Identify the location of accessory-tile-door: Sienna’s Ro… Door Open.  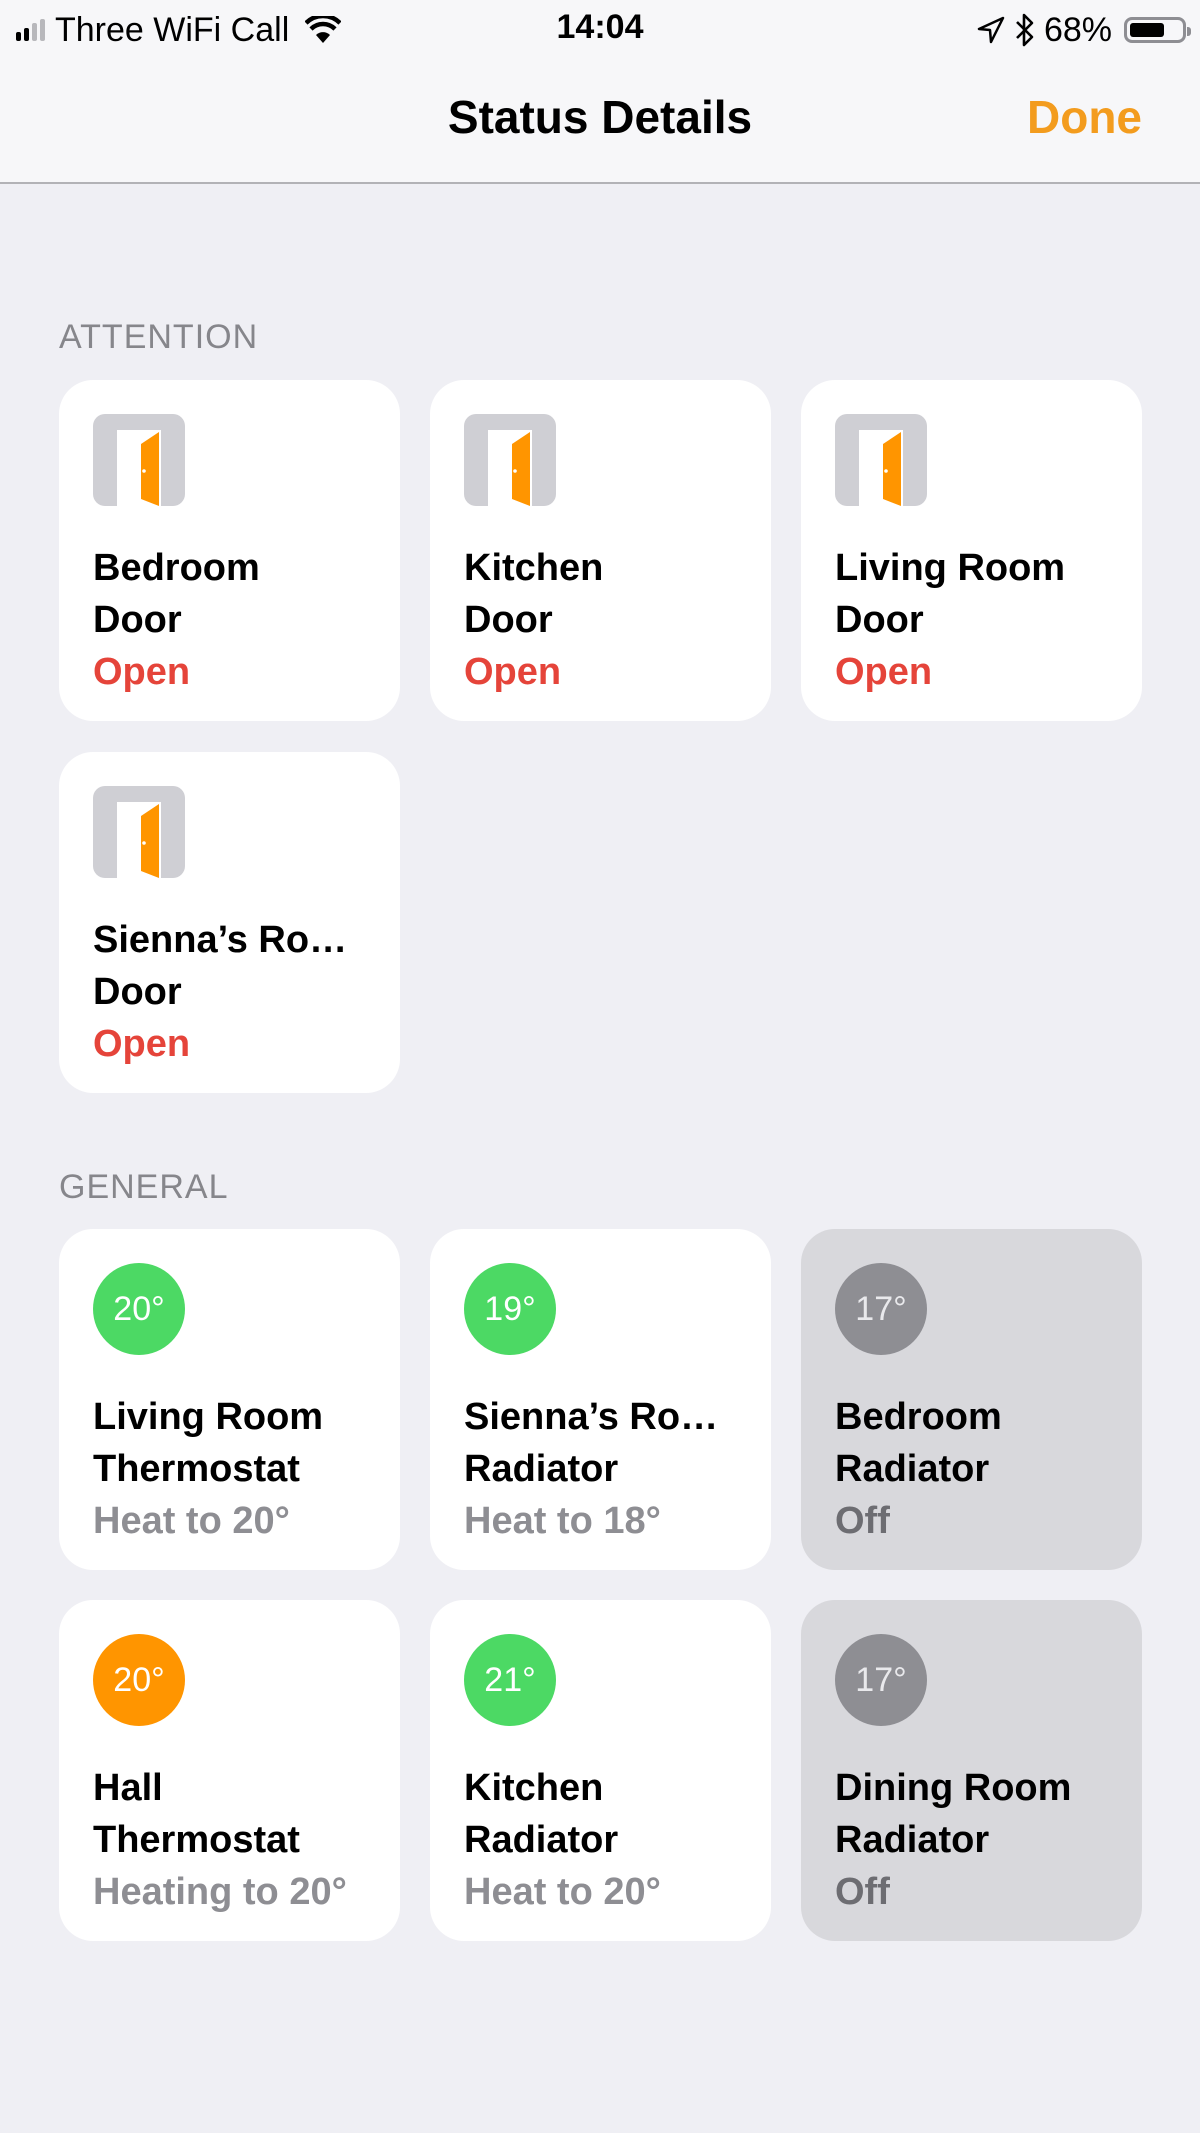
(229, 922).